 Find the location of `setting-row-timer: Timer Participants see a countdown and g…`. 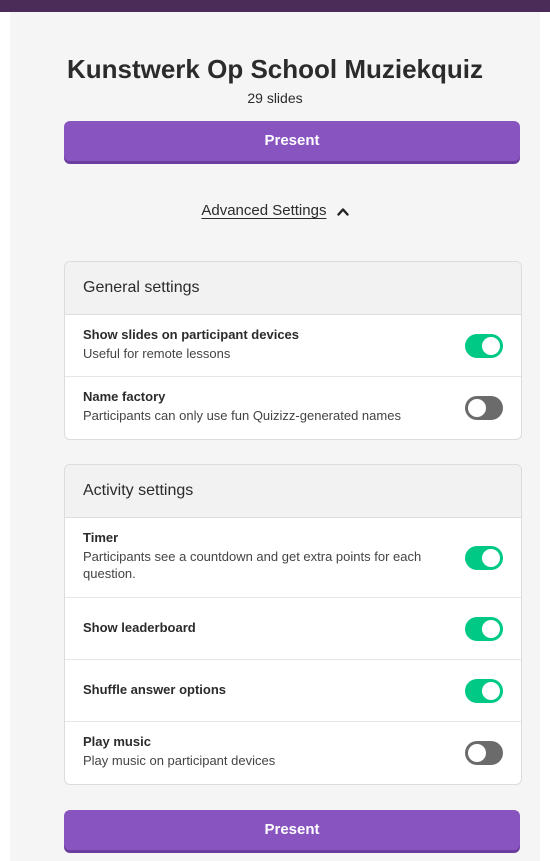

setting-row-timer: Timer Participants see a countdown and g… is located at coordinates (293, 558).